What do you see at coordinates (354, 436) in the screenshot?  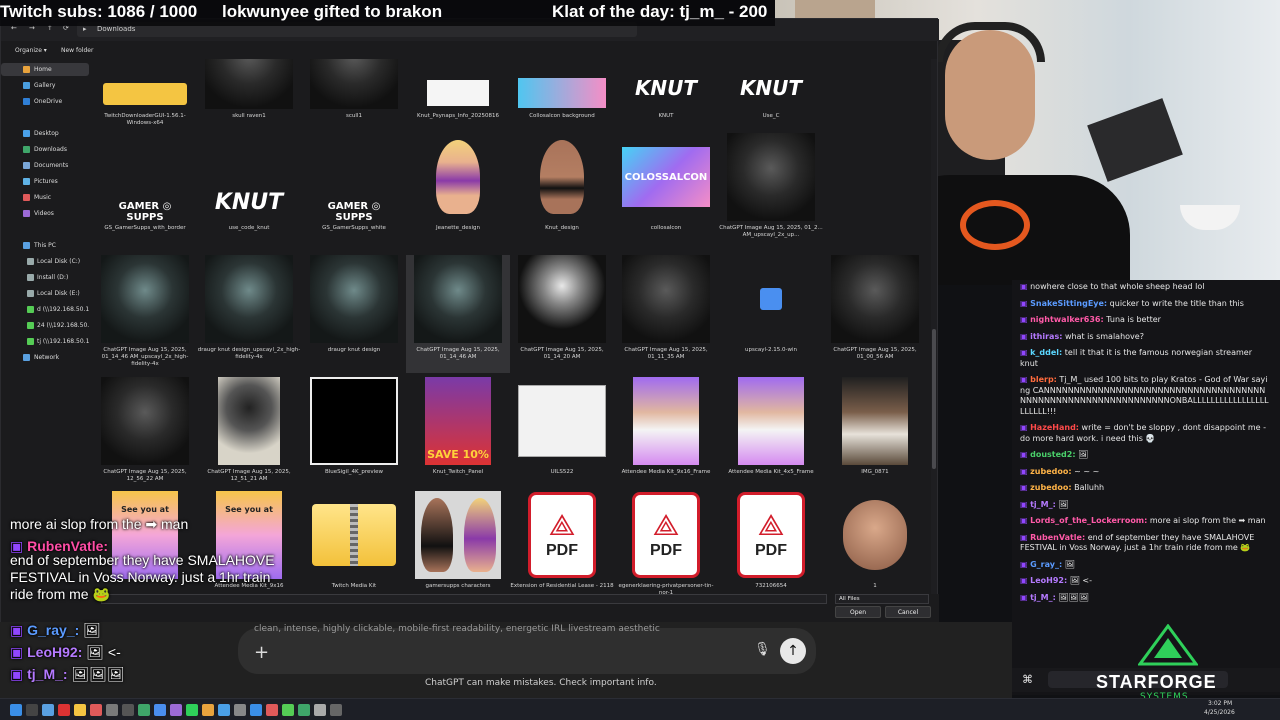 I see `file-tile: BlueSigil_4K_preview` at bounding box center [354, 436].